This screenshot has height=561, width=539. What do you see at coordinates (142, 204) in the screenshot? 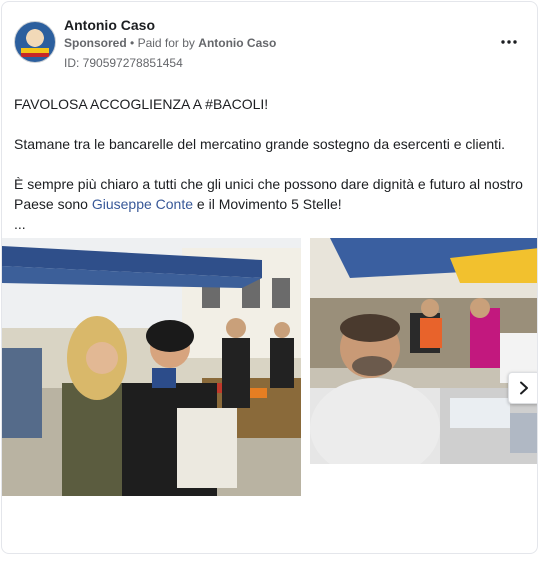
I see `giuseppe-conte-link: Giuseppe Conte` at bounding box center [142, 204].